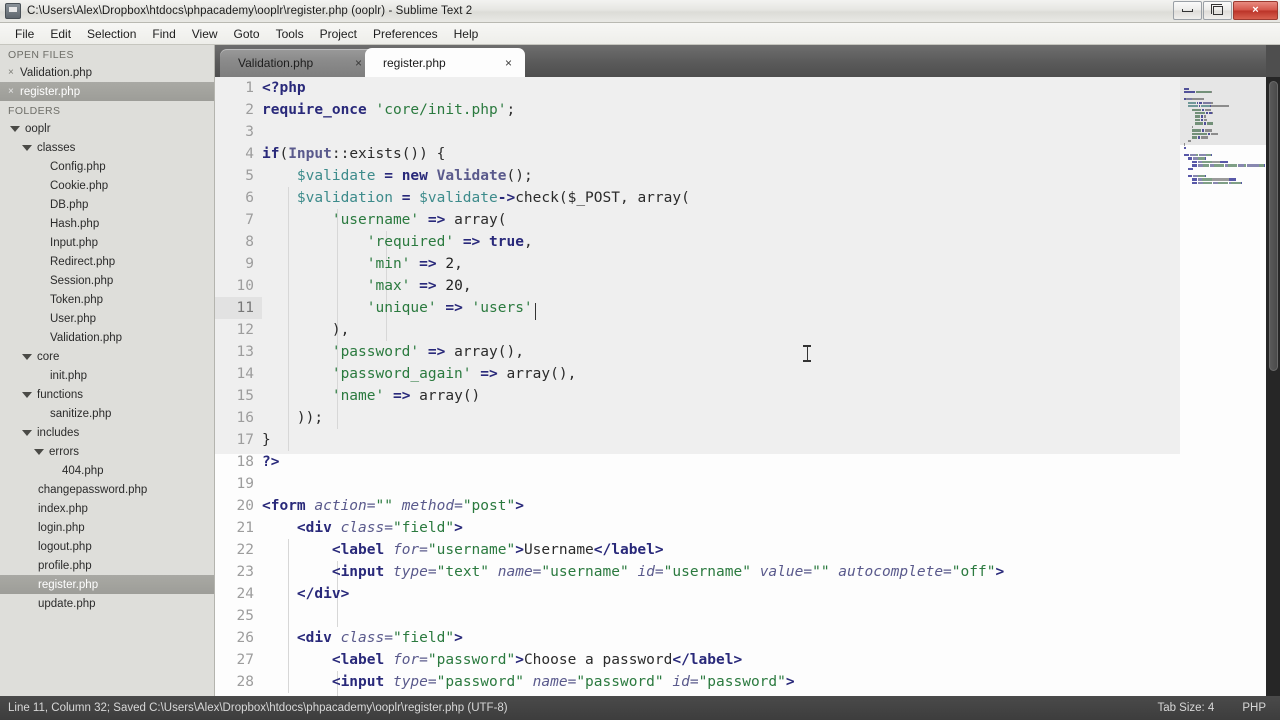 This screenshot has height=720, width=1280. I want to click on code-line: 'username' => array(, so click(771, 220).